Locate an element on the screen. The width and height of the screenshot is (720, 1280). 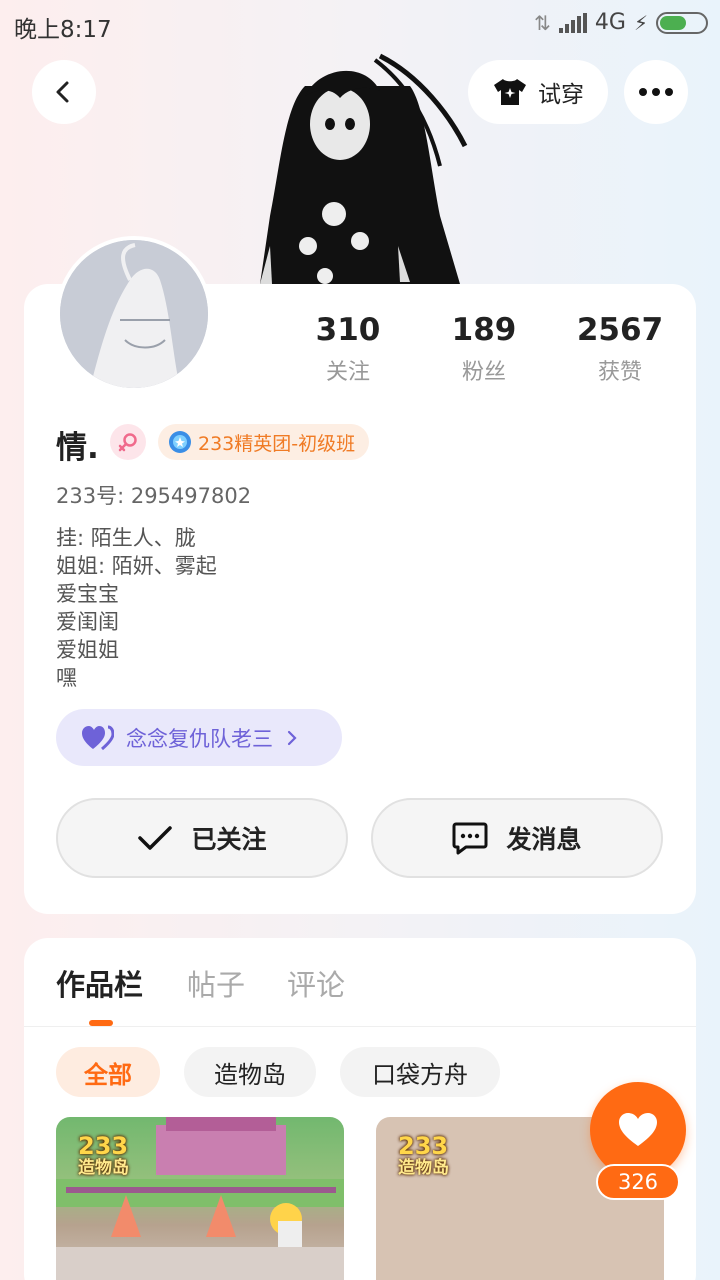
try-on-label: 试穿 is located at coordinates (561, 95).